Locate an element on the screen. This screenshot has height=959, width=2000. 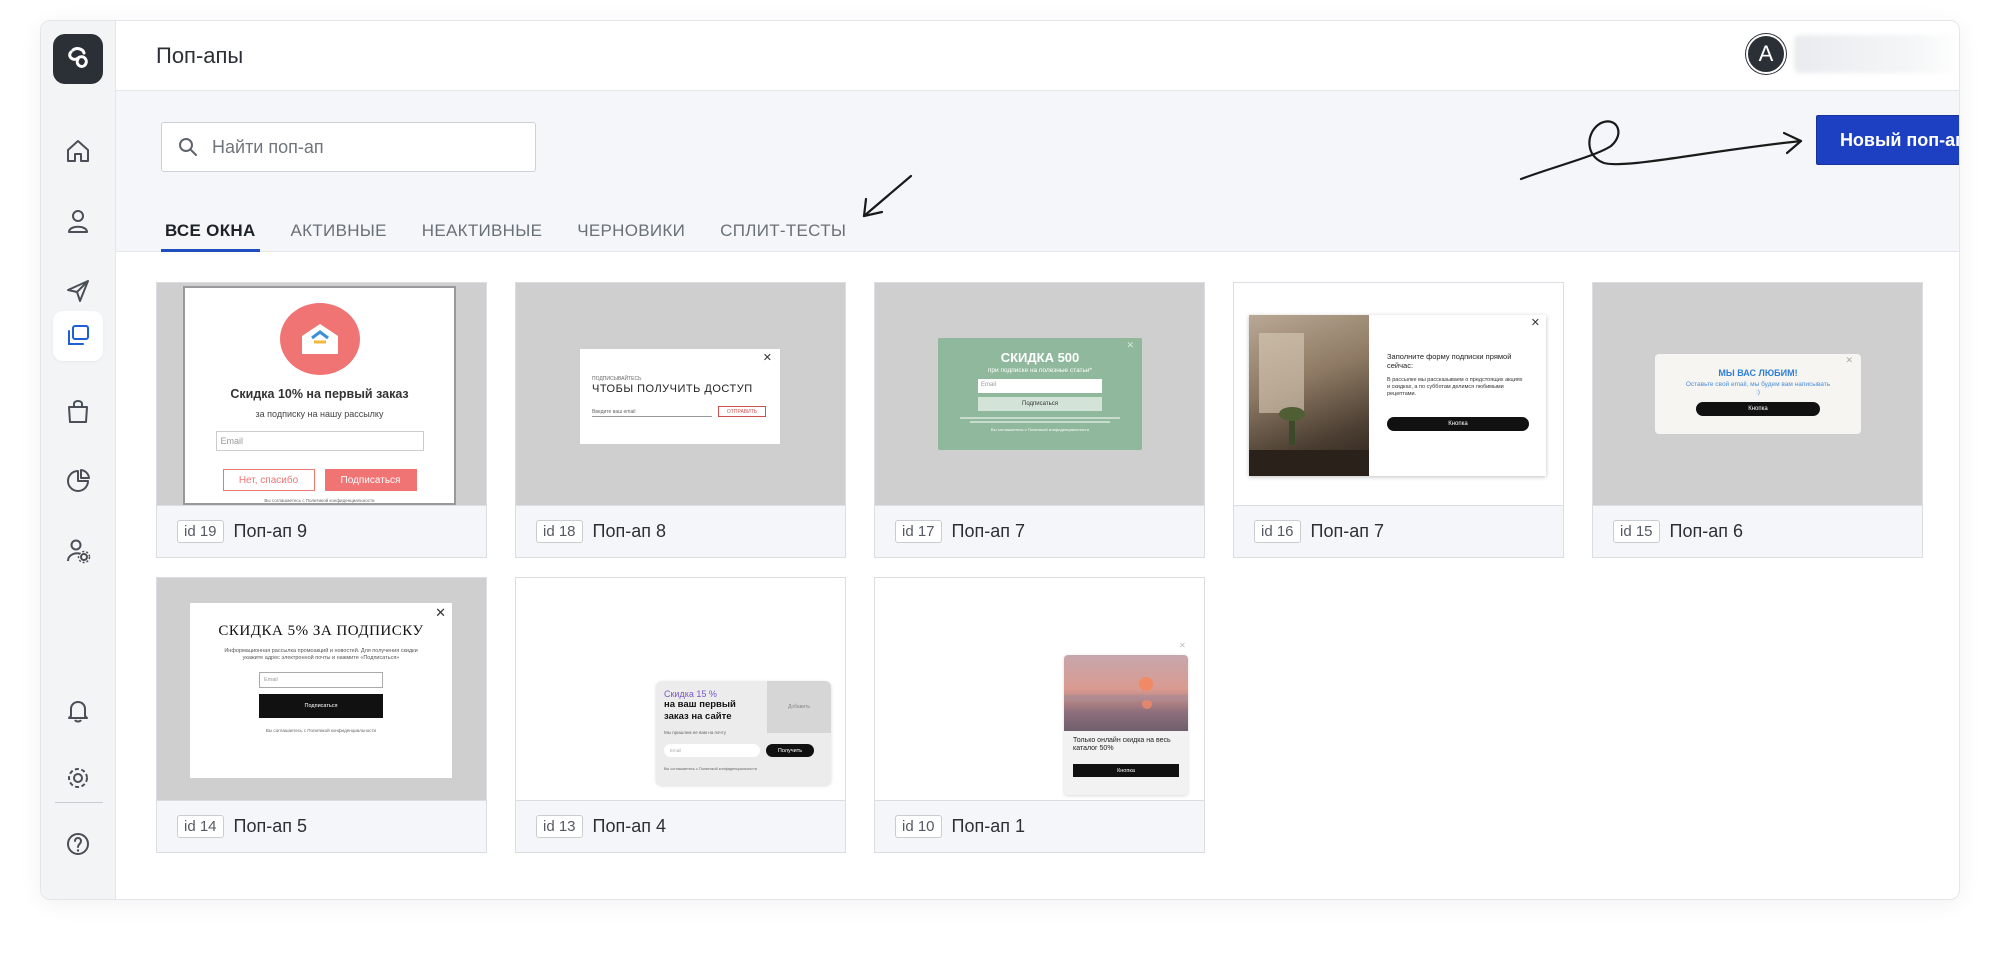
app-logo is located at coordinates (78, 59).